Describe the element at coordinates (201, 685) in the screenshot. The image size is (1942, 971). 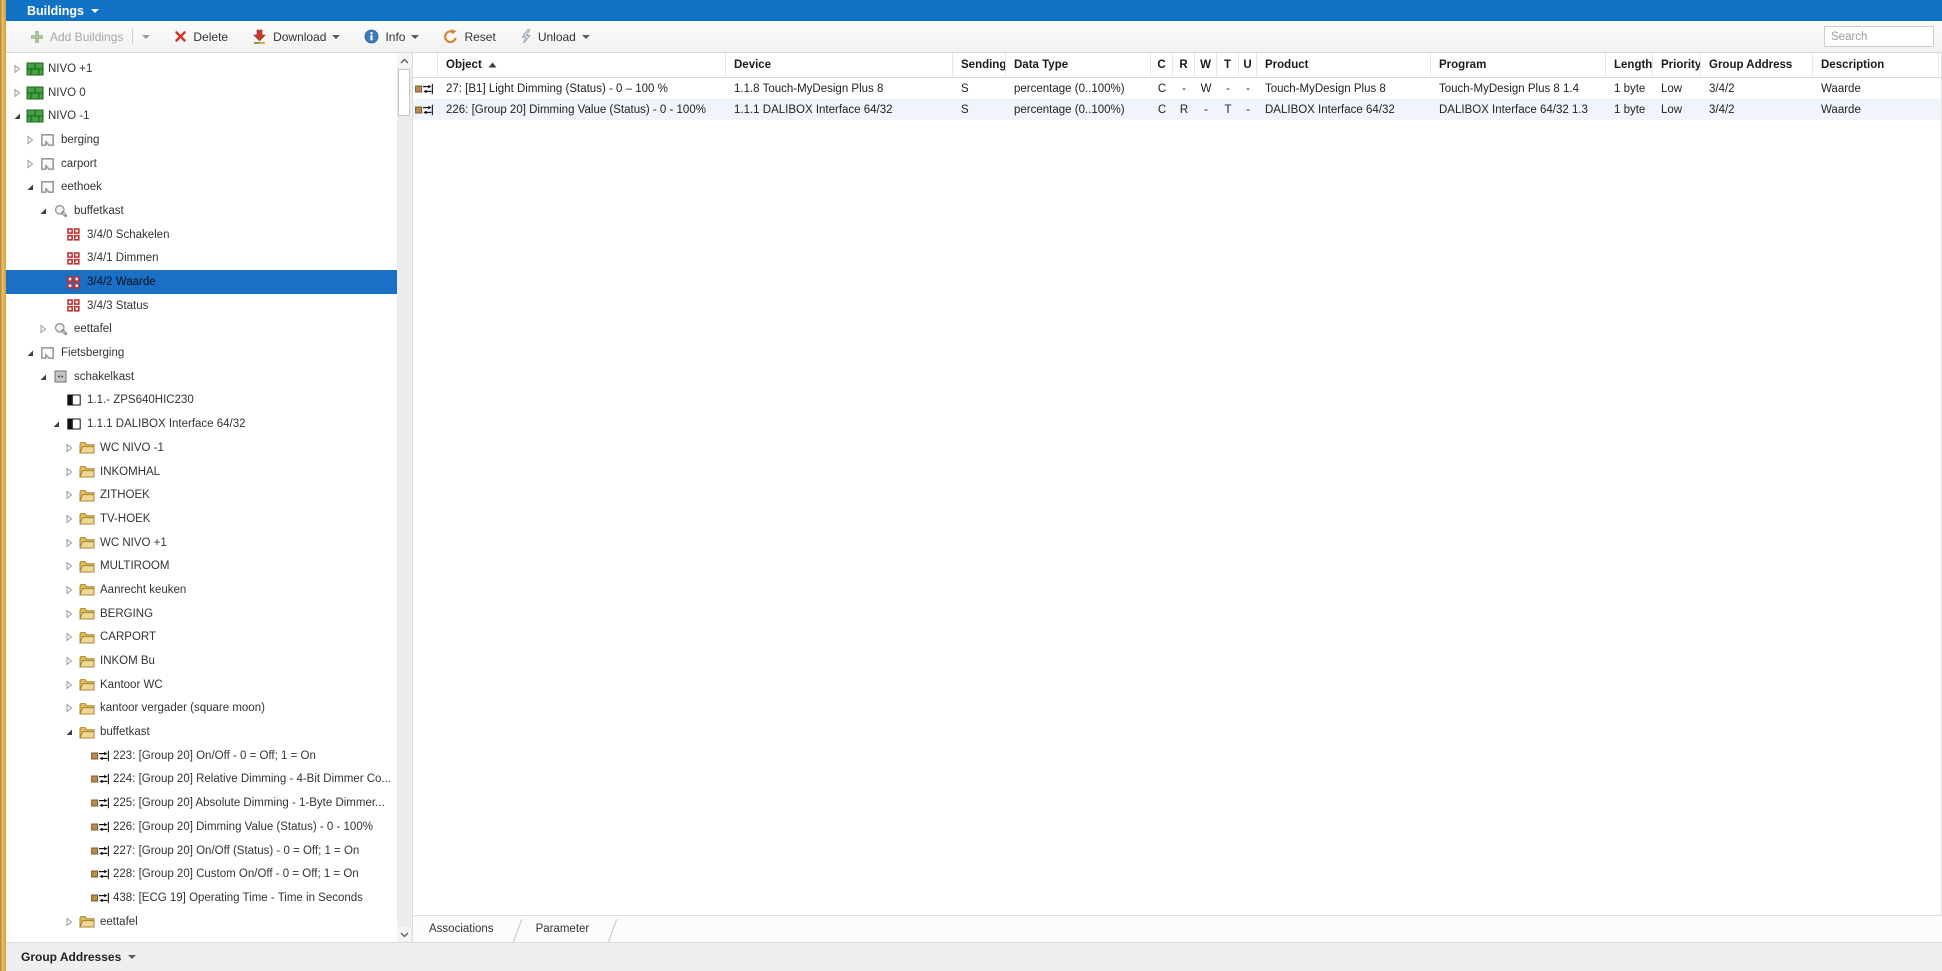
I see `tree-item: Kantoor WC` at that location.